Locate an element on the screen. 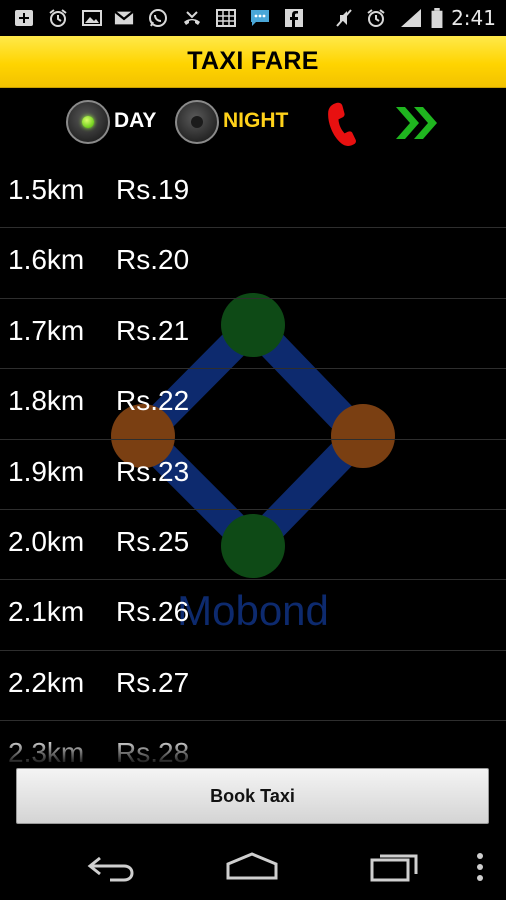  fare-row: 2.0km Rs.25 is located at coordinates (253, 545).